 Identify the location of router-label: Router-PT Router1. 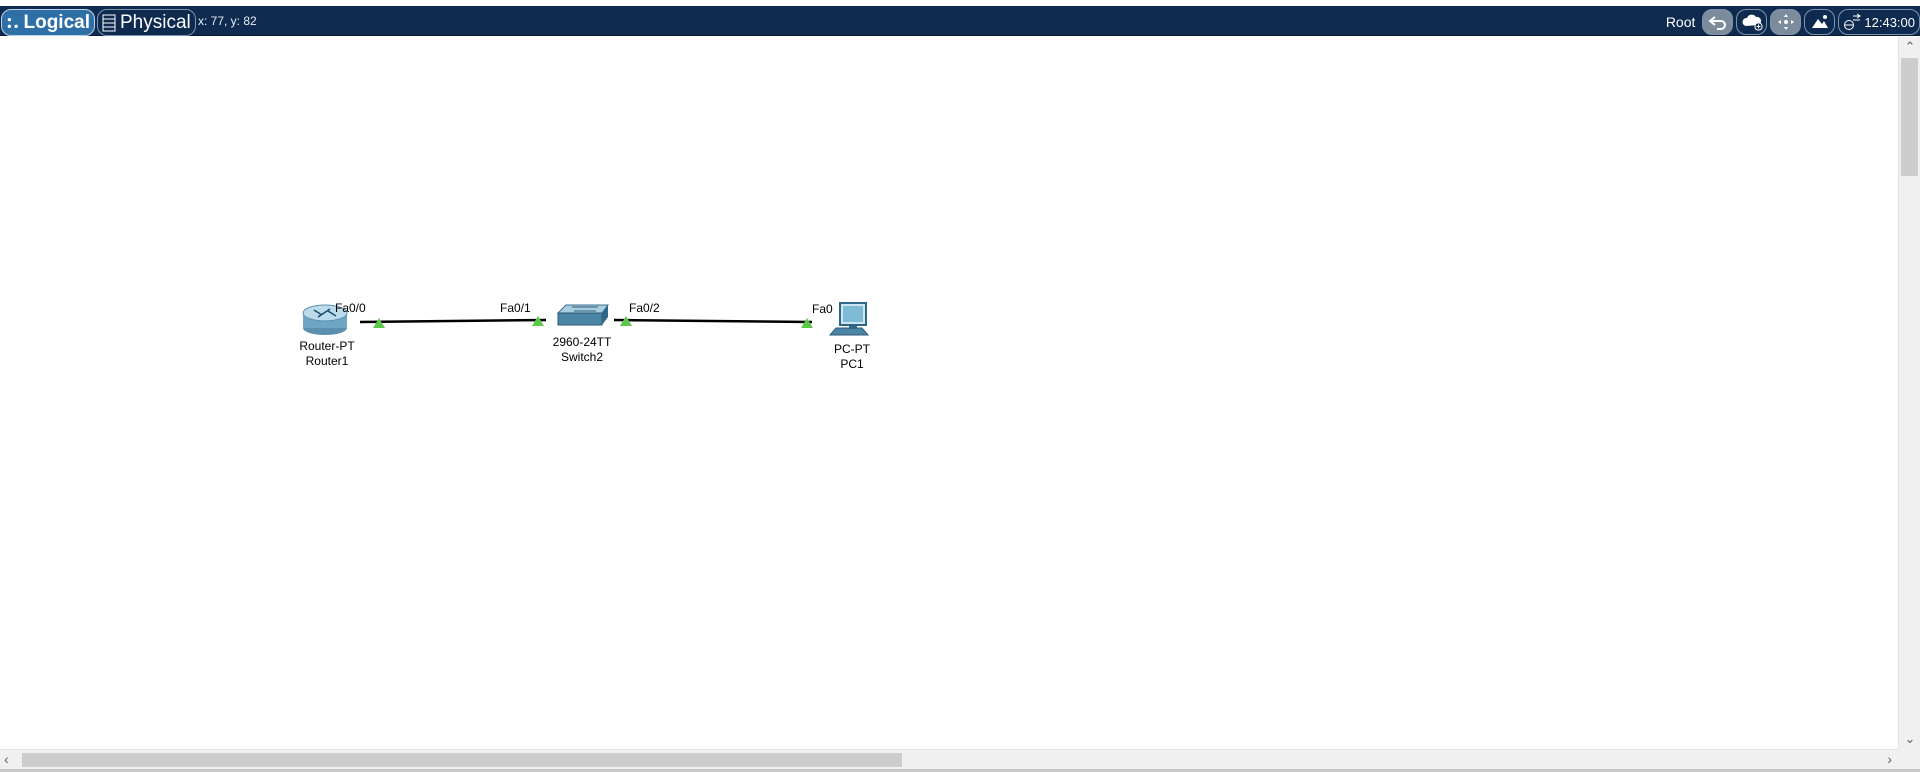
(327, 354).